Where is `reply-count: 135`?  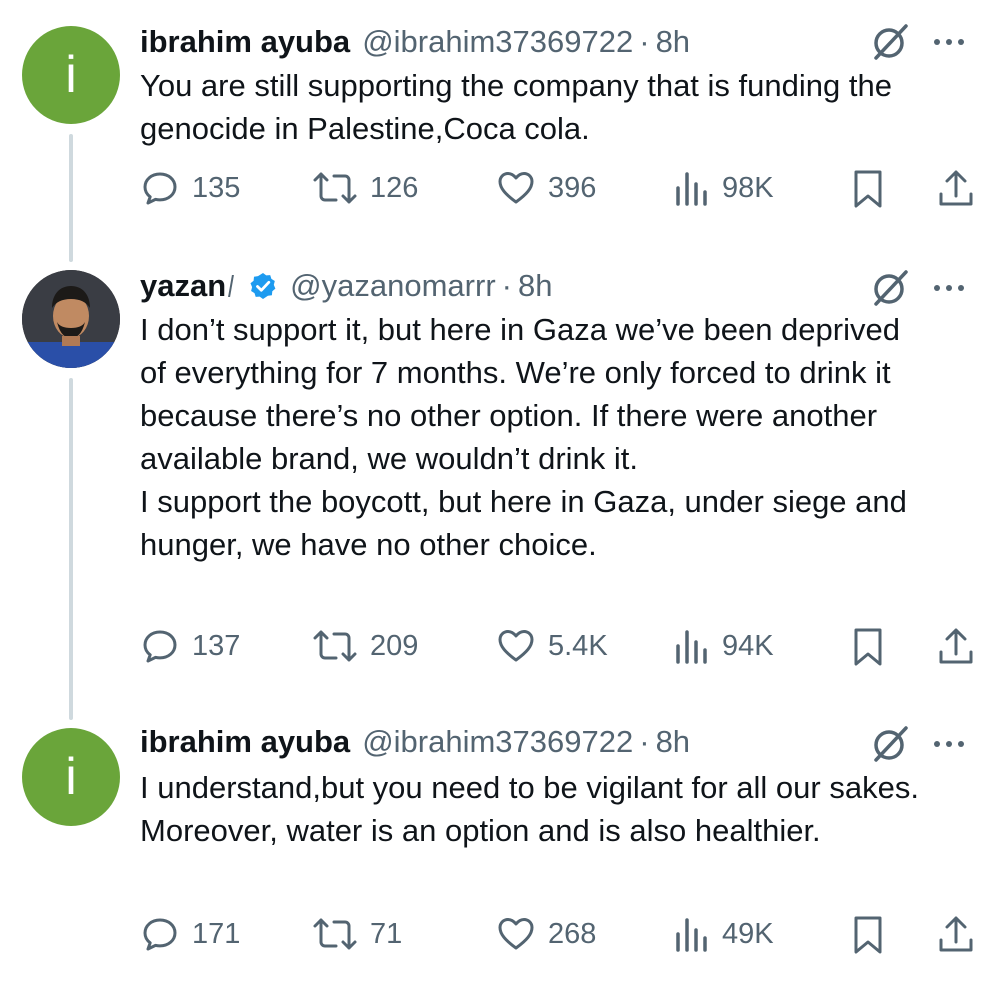
reply-count: 135 is located at coordinates (216, 187).